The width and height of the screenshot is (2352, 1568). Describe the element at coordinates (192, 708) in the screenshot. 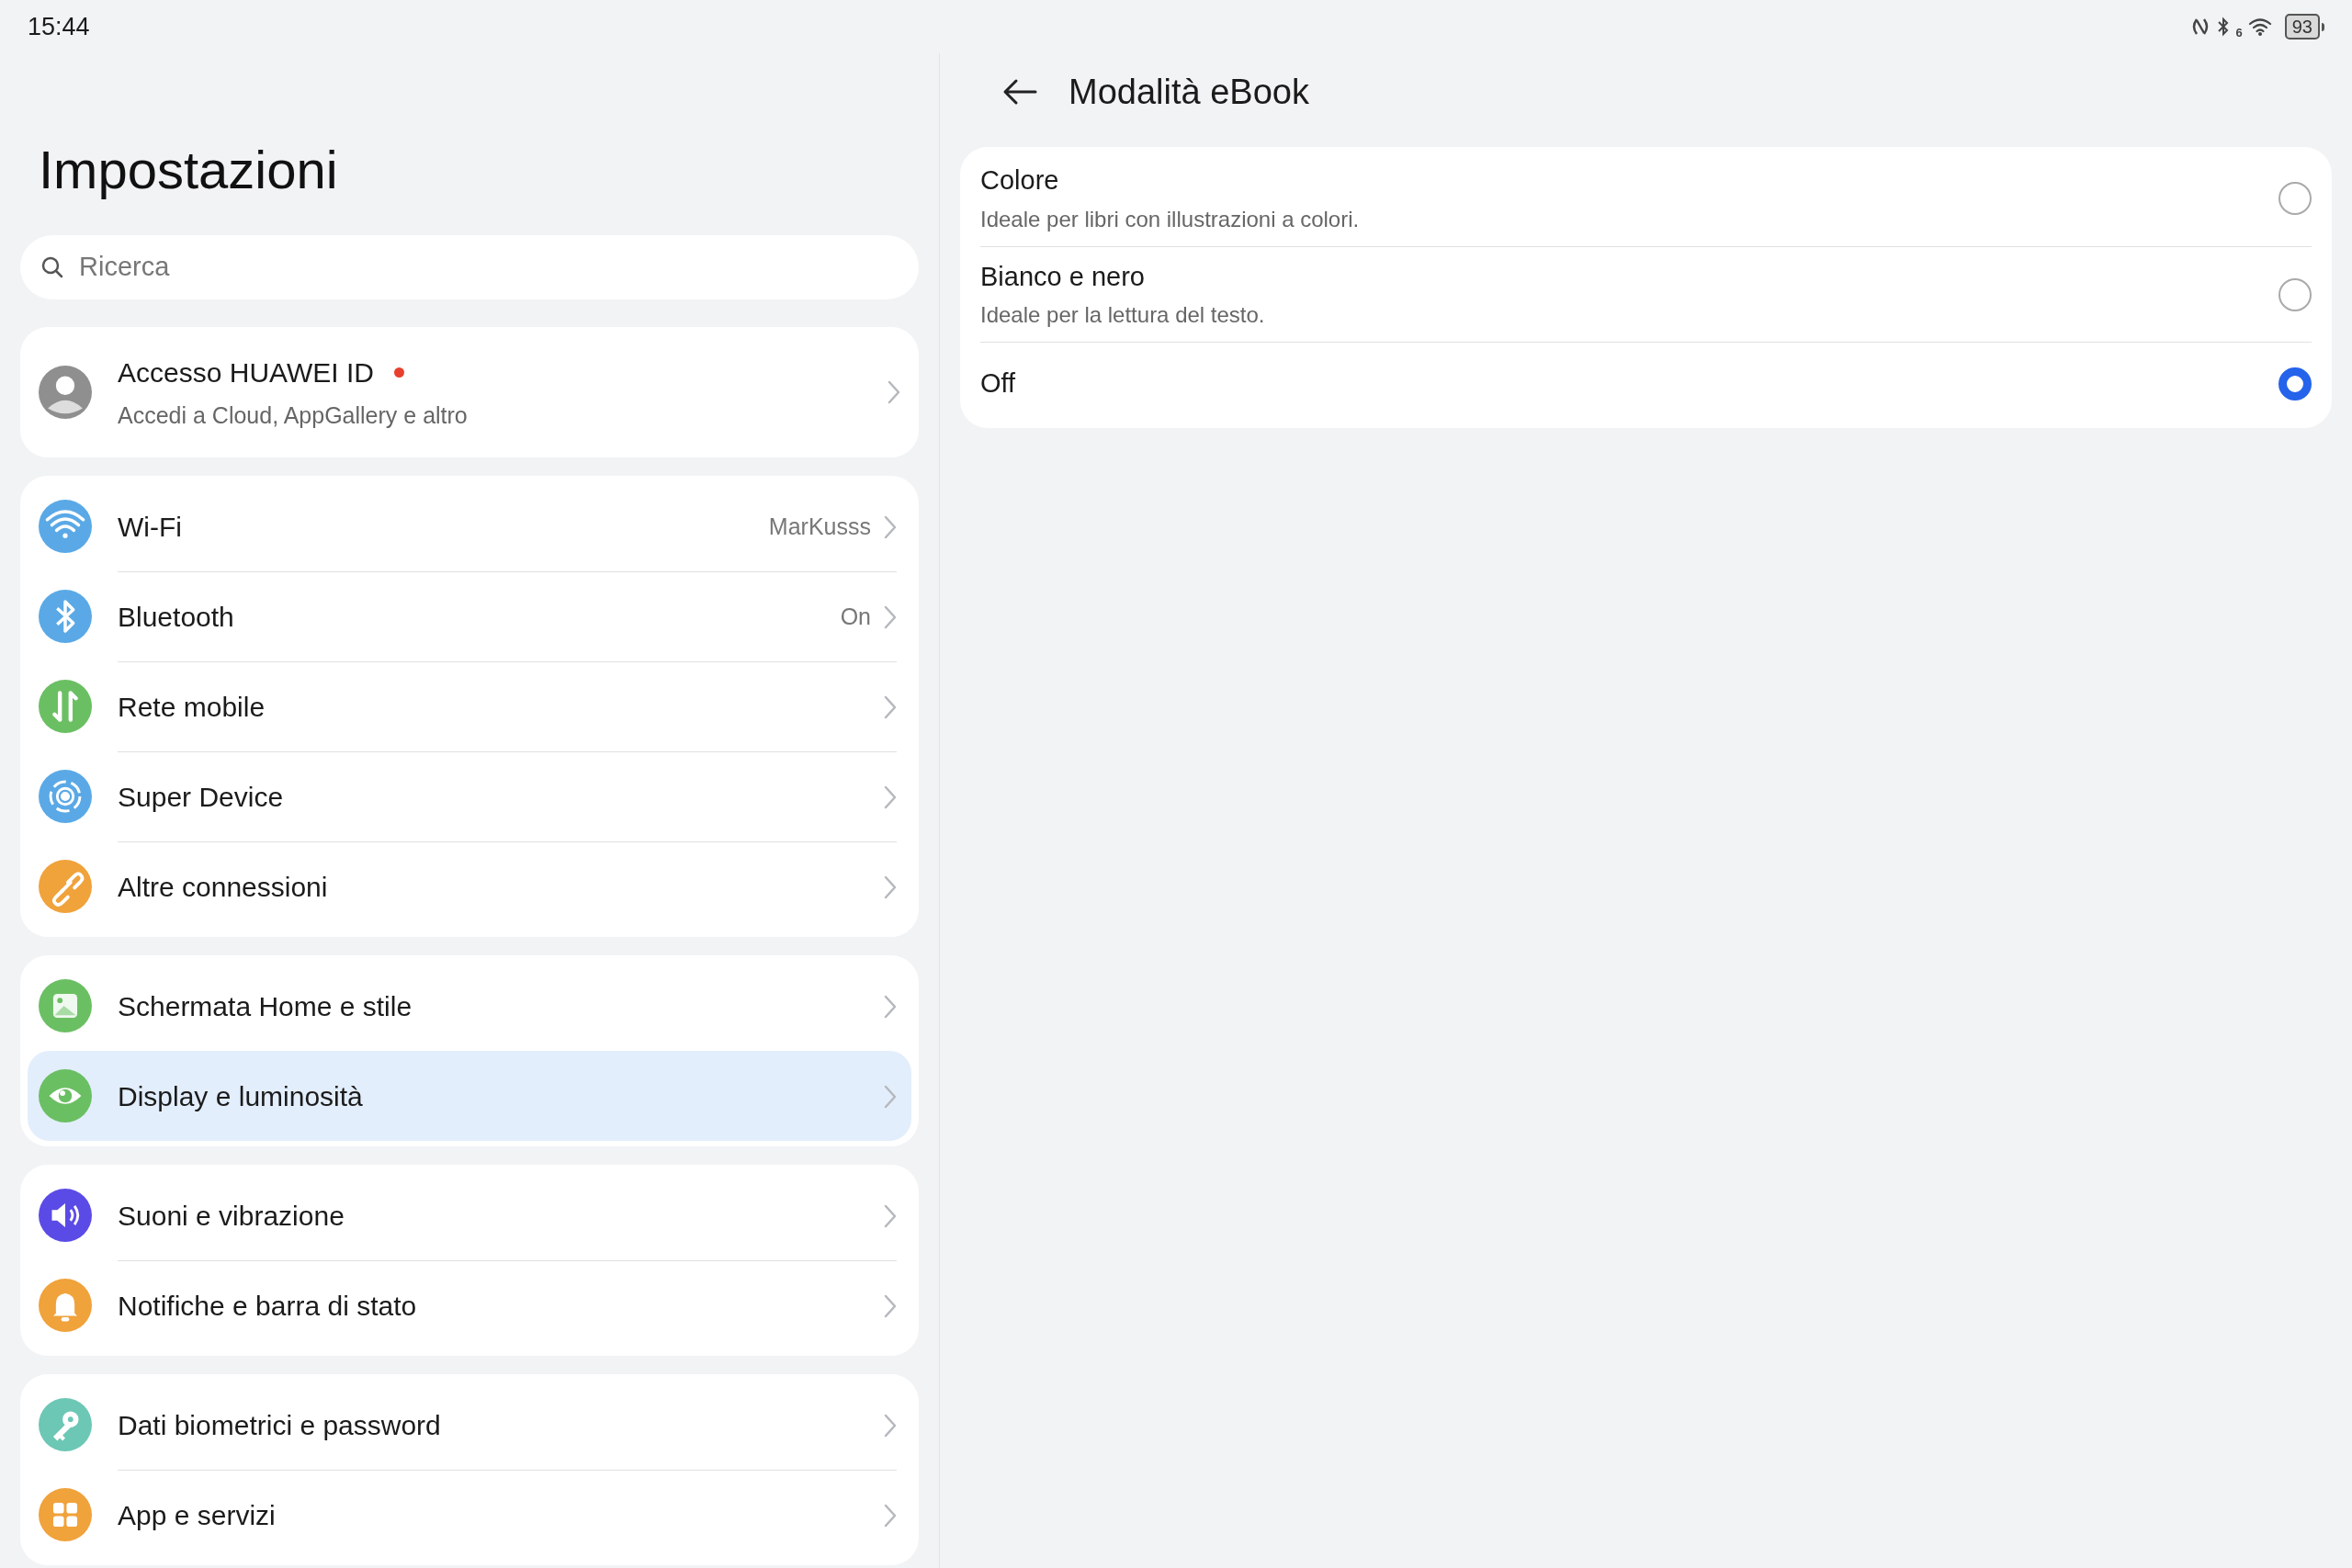

I see `row-label: Rete mobile` at that location.